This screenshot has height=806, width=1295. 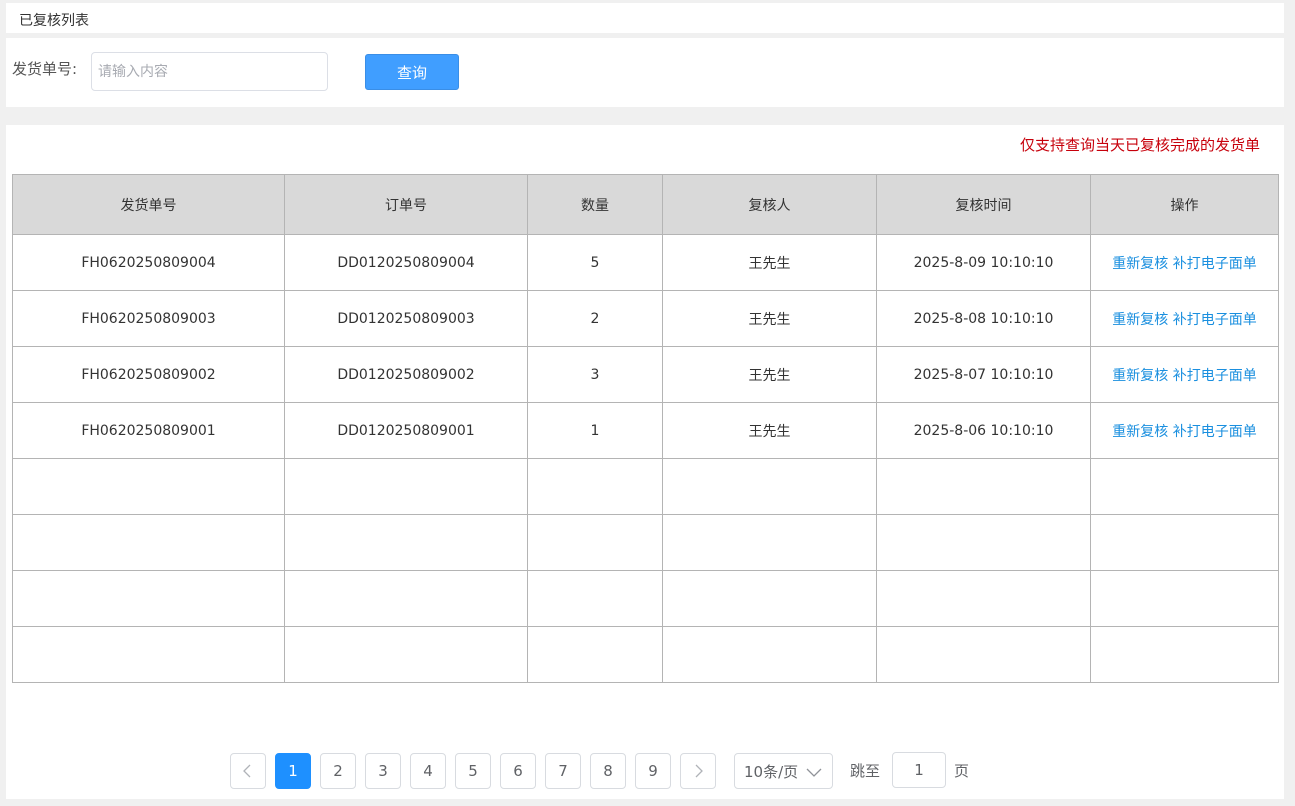 What do you see at coordinates (563, 771) in the screenshot?
I see `page-button-7: 7` at bounding box center [563, 771].